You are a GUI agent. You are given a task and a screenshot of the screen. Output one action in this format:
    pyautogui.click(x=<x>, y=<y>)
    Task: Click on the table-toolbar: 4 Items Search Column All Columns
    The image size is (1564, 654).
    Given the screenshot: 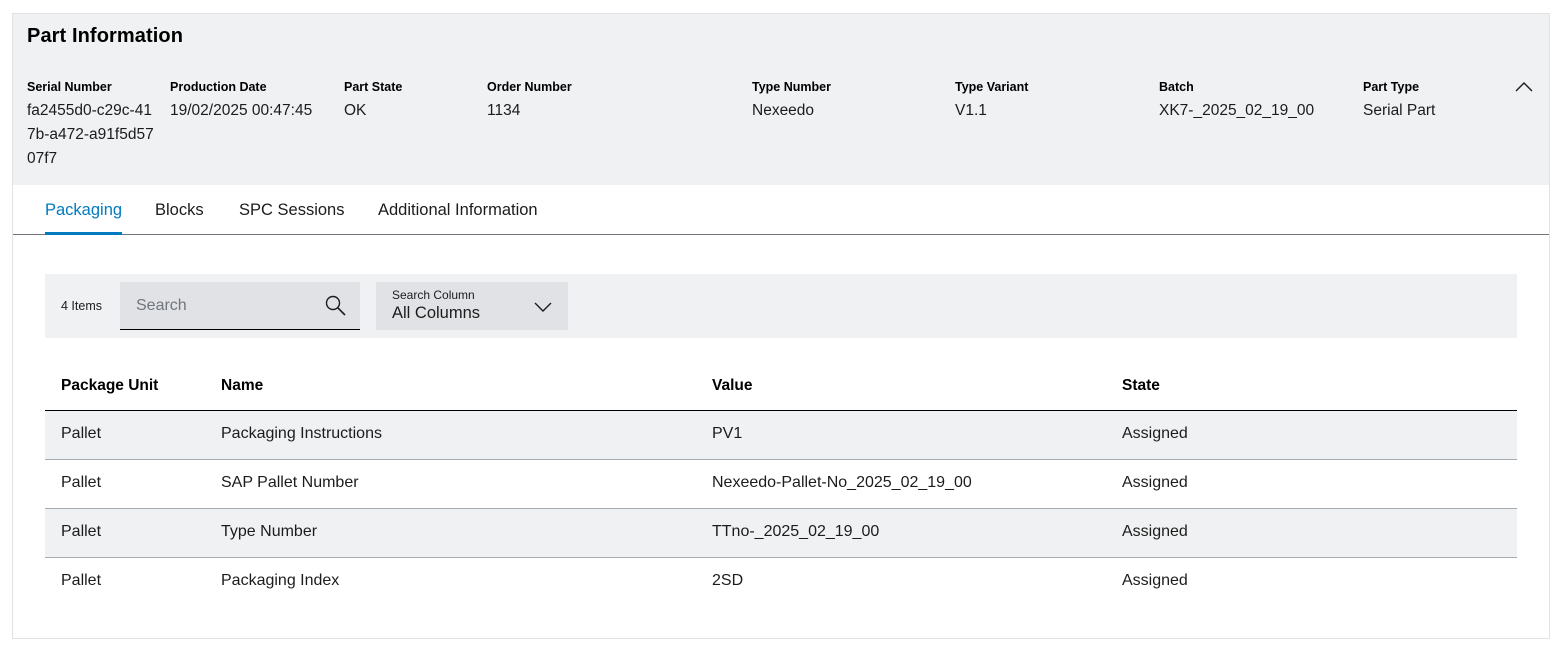 What is the action you would take?
    pyautogui.click(x=781, y=306)
    